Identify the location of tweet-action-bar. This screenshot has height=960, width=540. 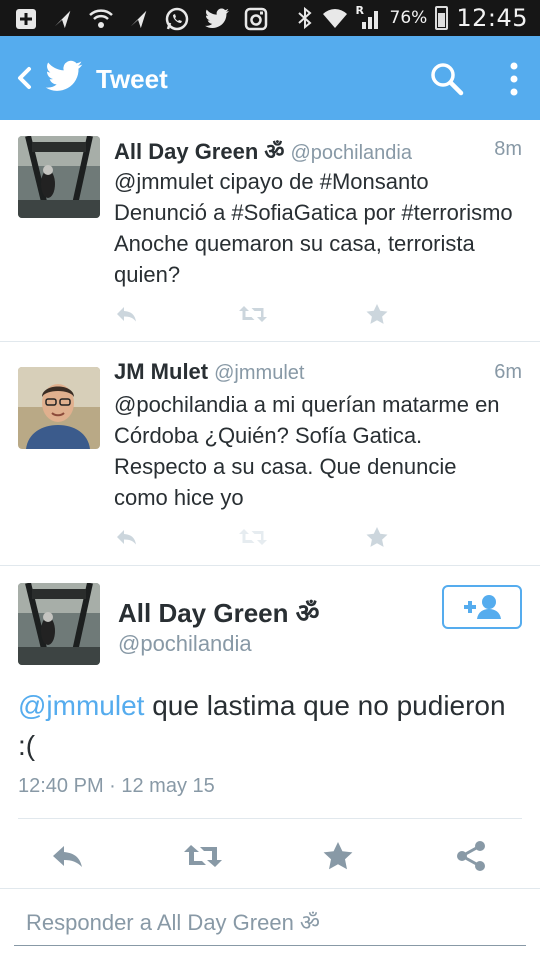
(270, 856).